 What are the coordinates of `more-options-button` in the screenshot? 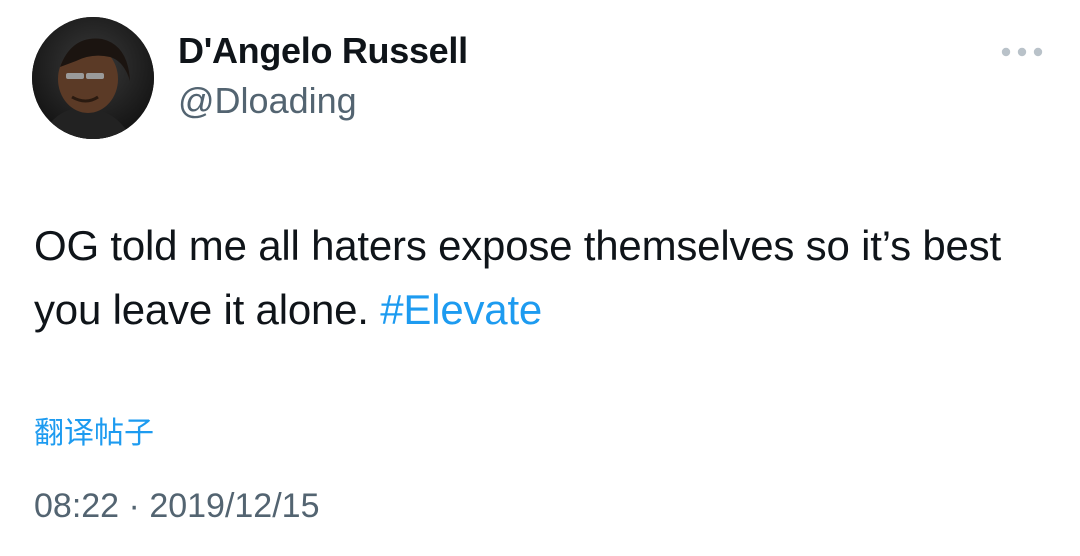 It's located at (1022, 52).